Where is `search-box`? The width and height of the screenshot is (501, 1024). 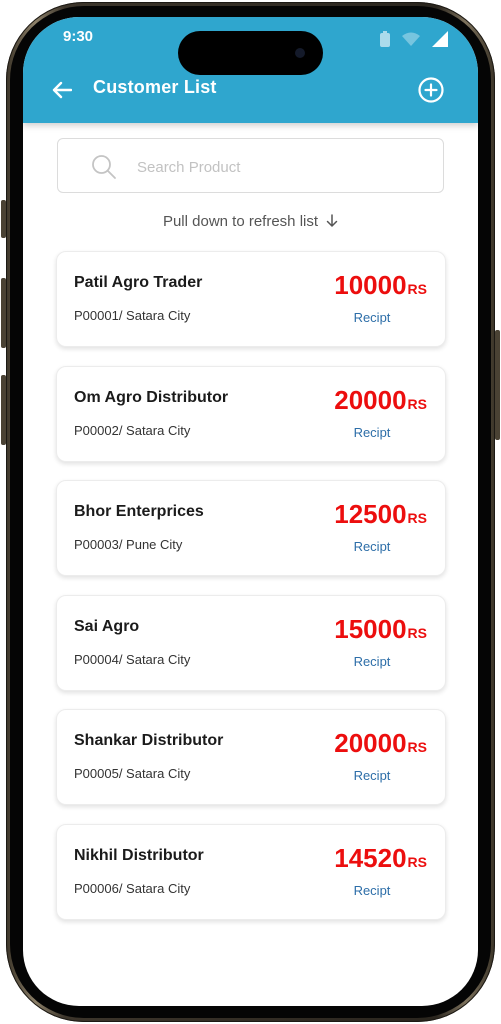 search-box is located at coordinates (250, 165).